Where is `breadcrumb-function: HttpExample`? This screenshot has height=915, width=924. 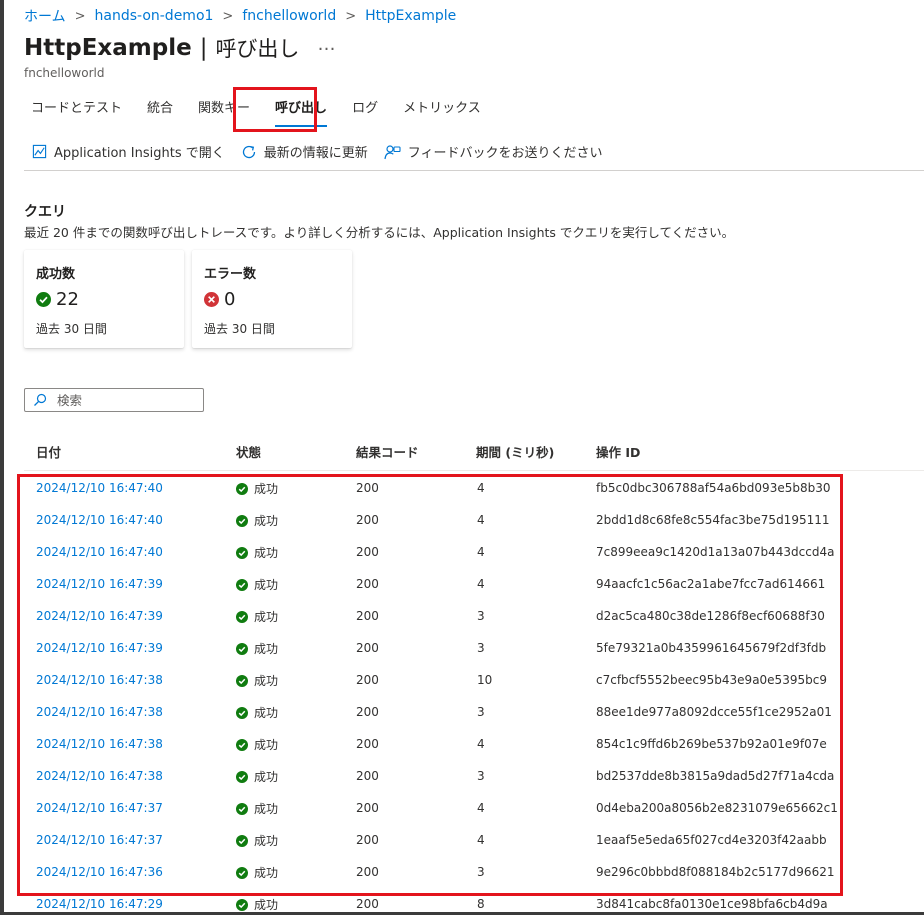
breadcrumb-function: HttpExample is located at coordinates (410, 16).